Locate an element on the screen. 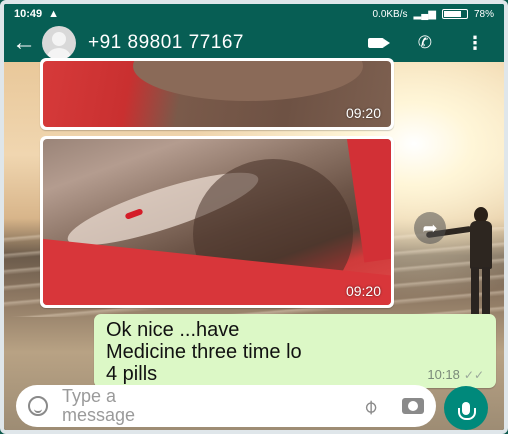  message-time: 10:18 is located at coordinates (443, 374).